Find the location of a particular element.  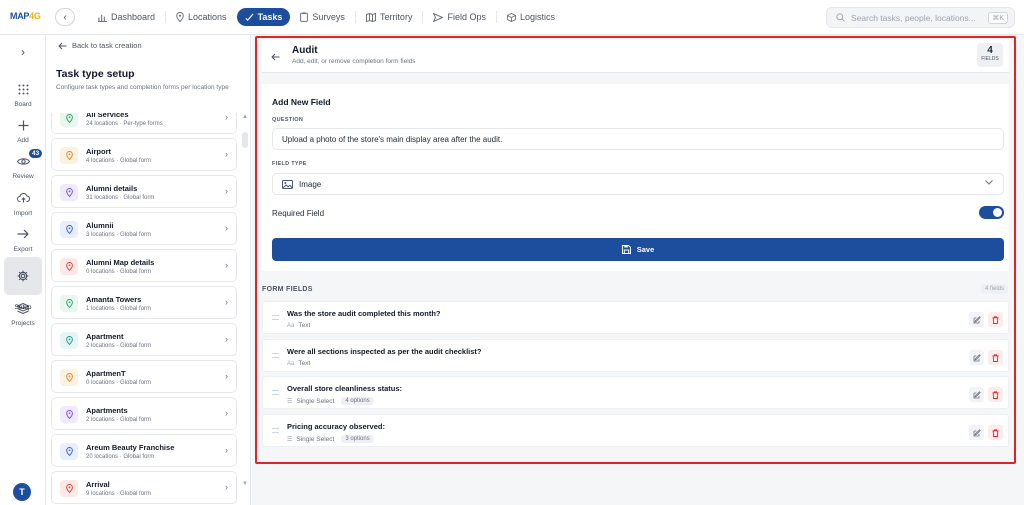

plus-icon is located at coordinates (23, 125).